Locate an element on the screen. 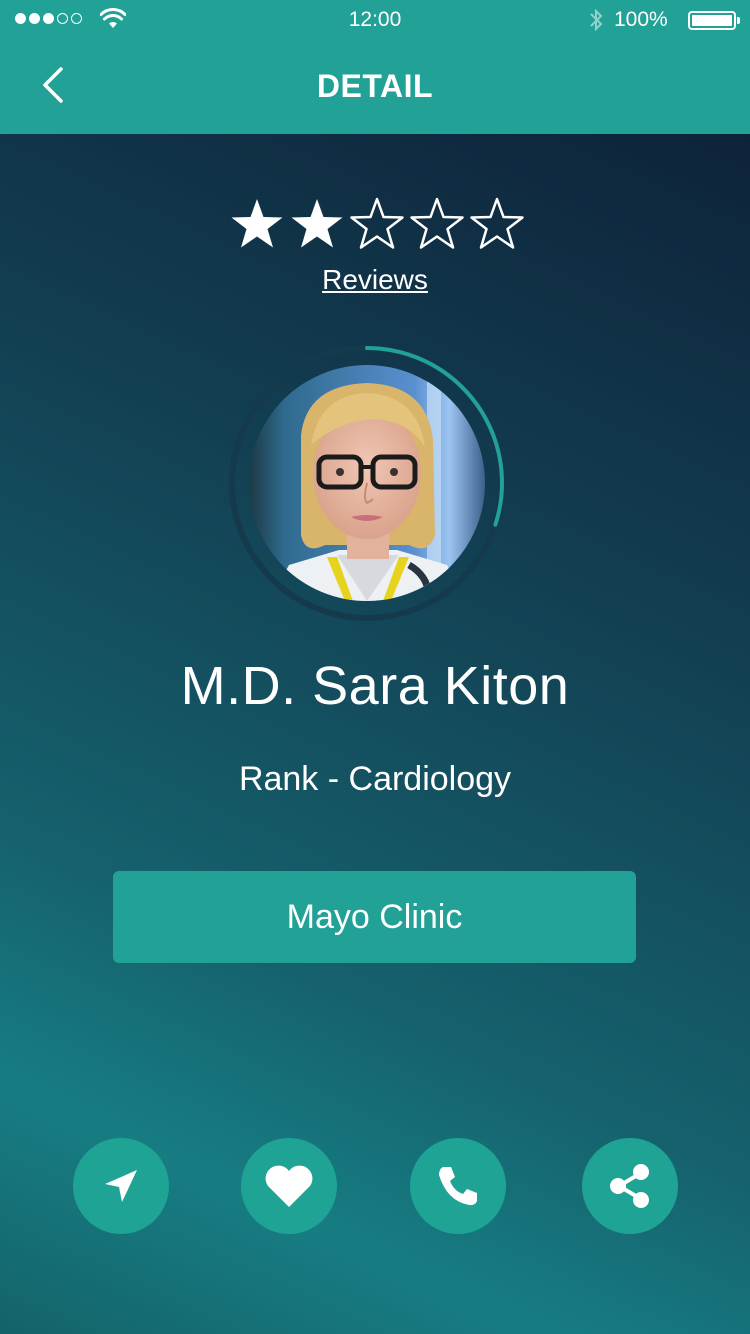 Image resolution: width=750 pixels, height=1334 pixels. battery-percent: 100% is located at coordinates (641, 19).